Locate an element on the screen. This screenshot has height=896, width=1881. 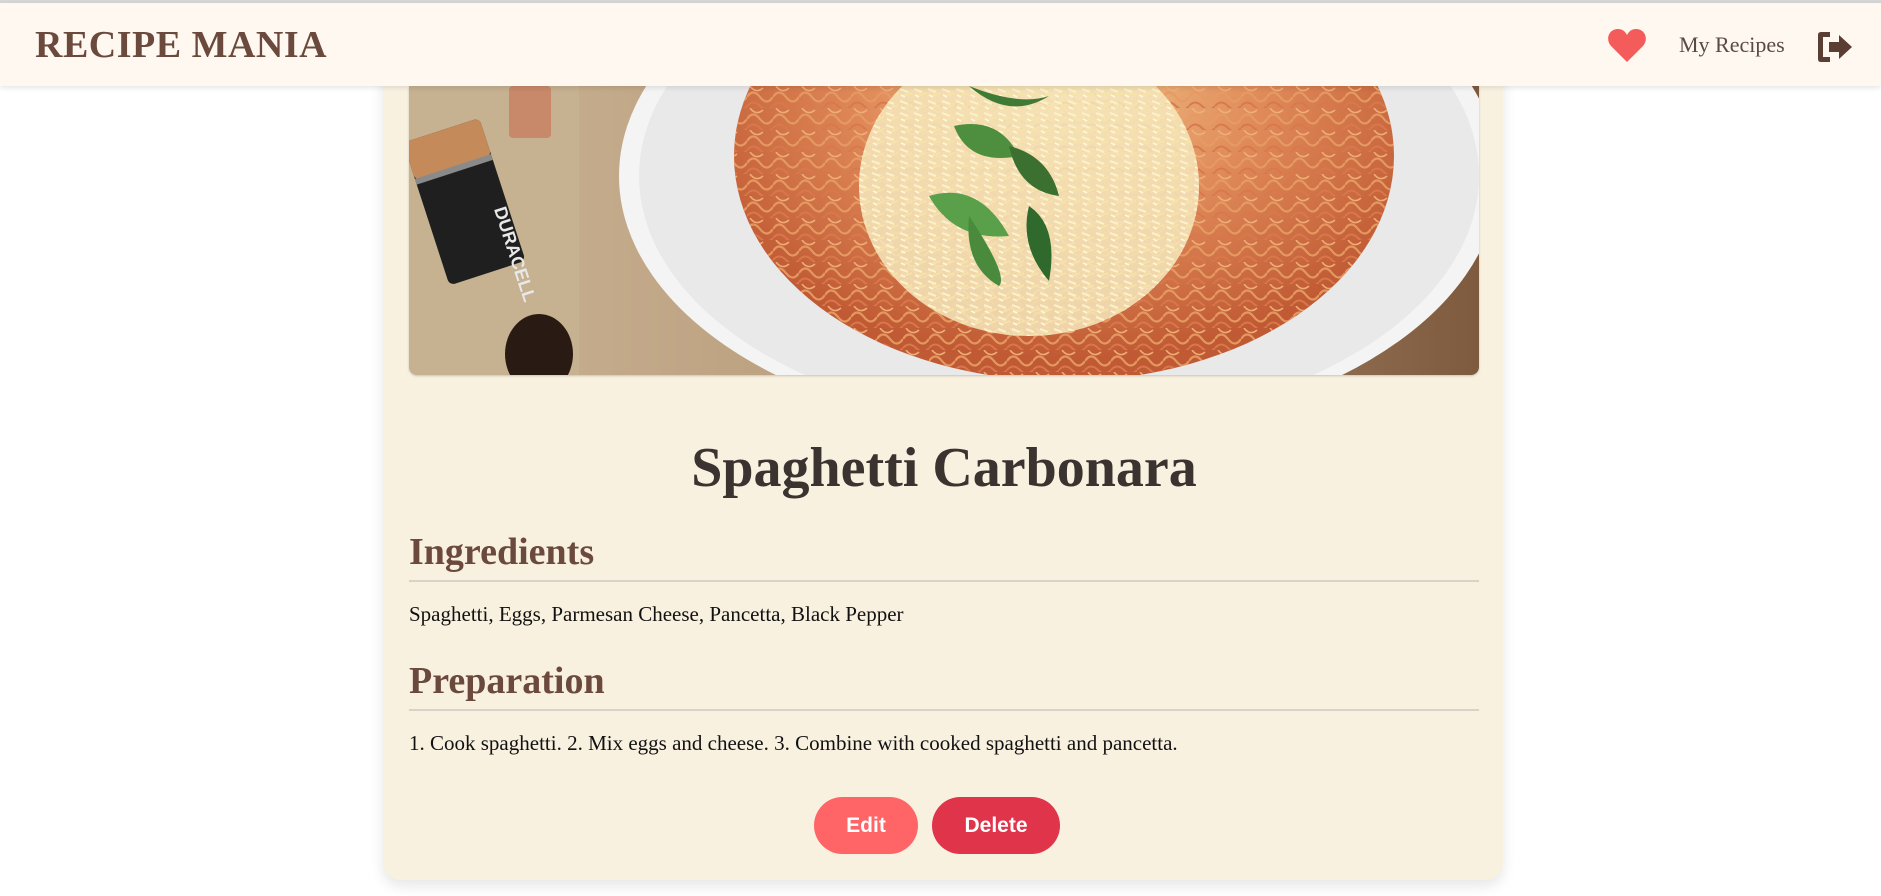
logout-icon is located at coordinates (1834, 47).